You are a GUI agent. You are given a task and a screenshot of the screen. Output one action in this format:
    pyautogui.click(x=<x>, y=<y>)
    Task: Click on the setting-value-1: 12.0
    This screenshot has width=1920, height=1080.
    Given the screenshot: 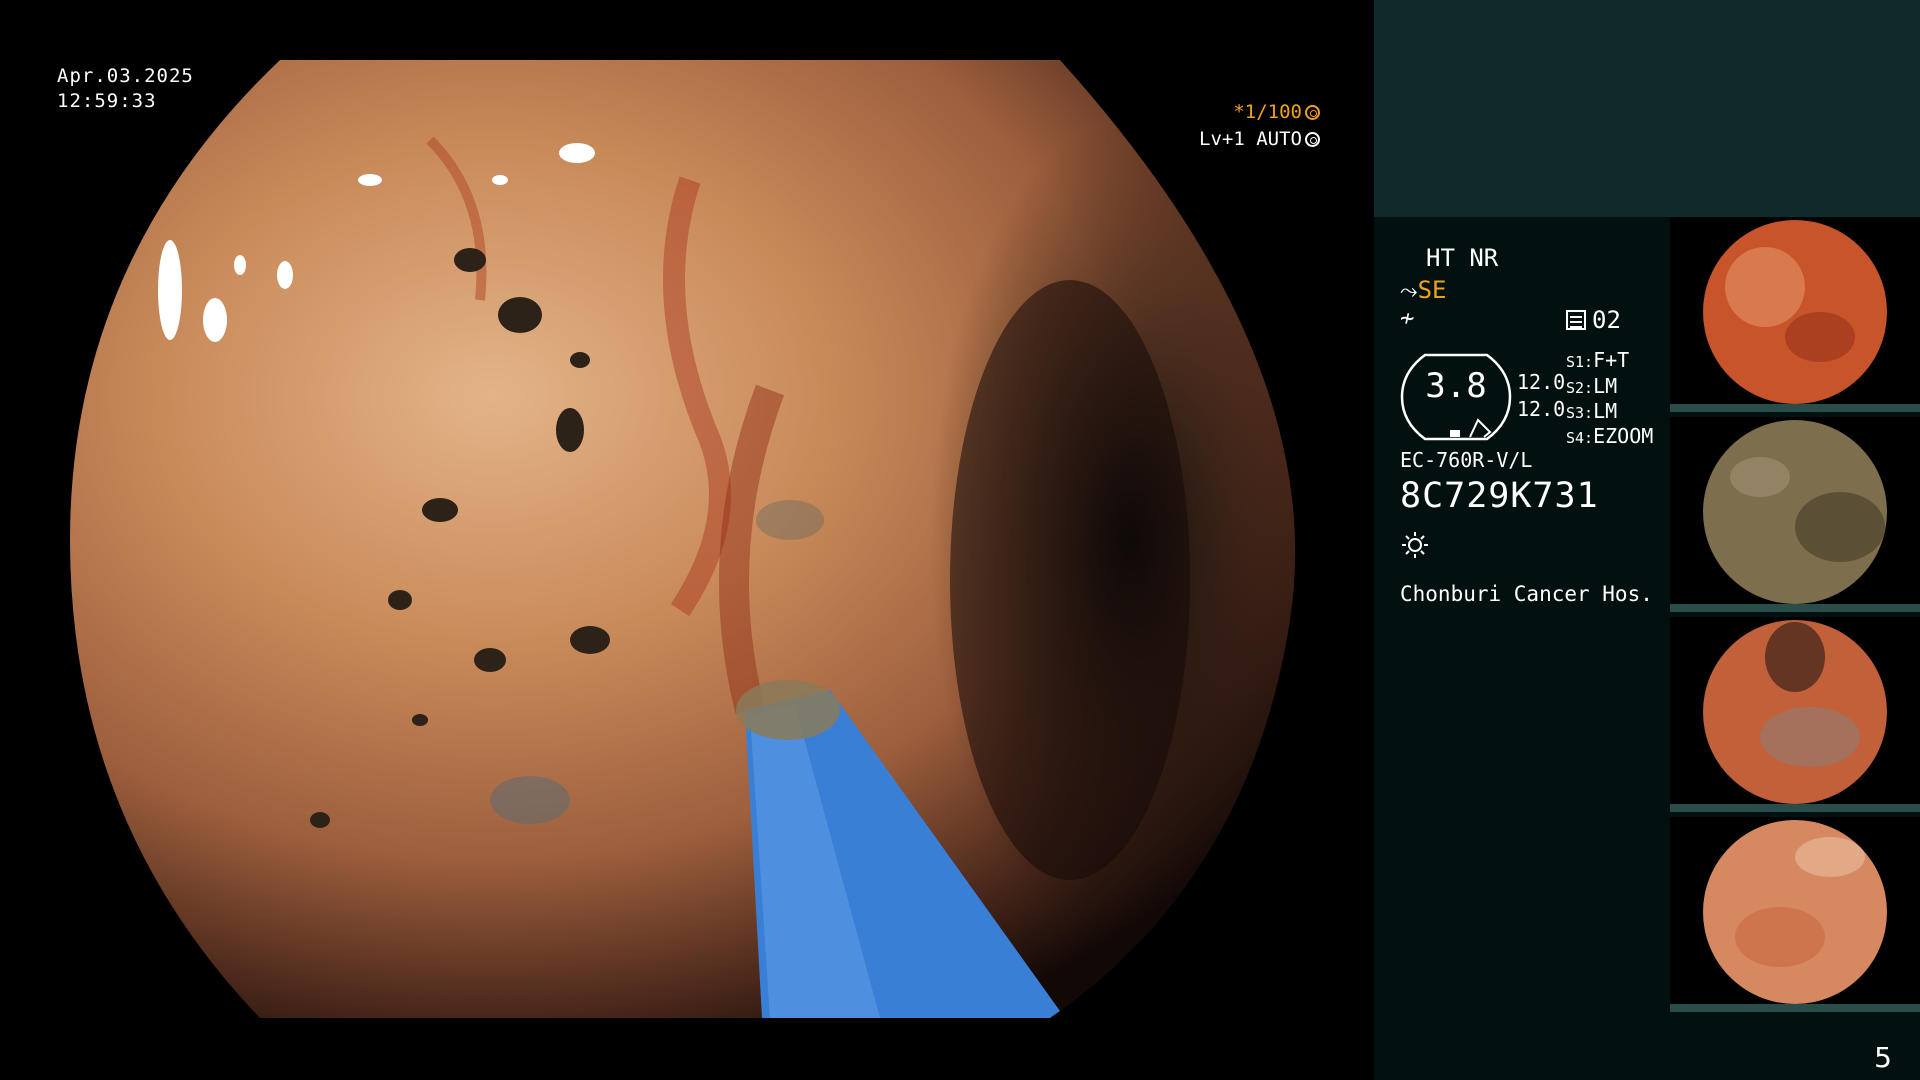 What is the action you would take?
    pyautogui.click(x=1541, y=382)
    